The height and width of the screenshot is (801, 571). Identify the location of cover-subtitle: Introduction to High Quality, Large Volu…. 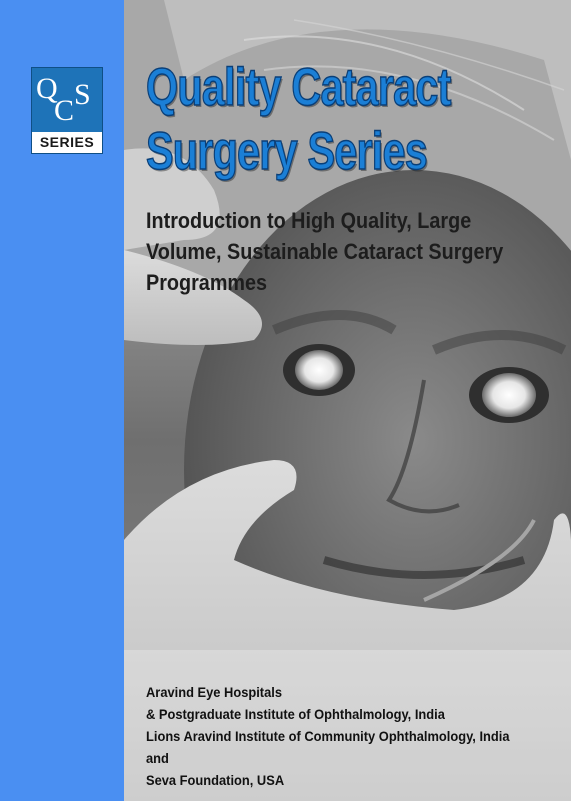
(336, 251).